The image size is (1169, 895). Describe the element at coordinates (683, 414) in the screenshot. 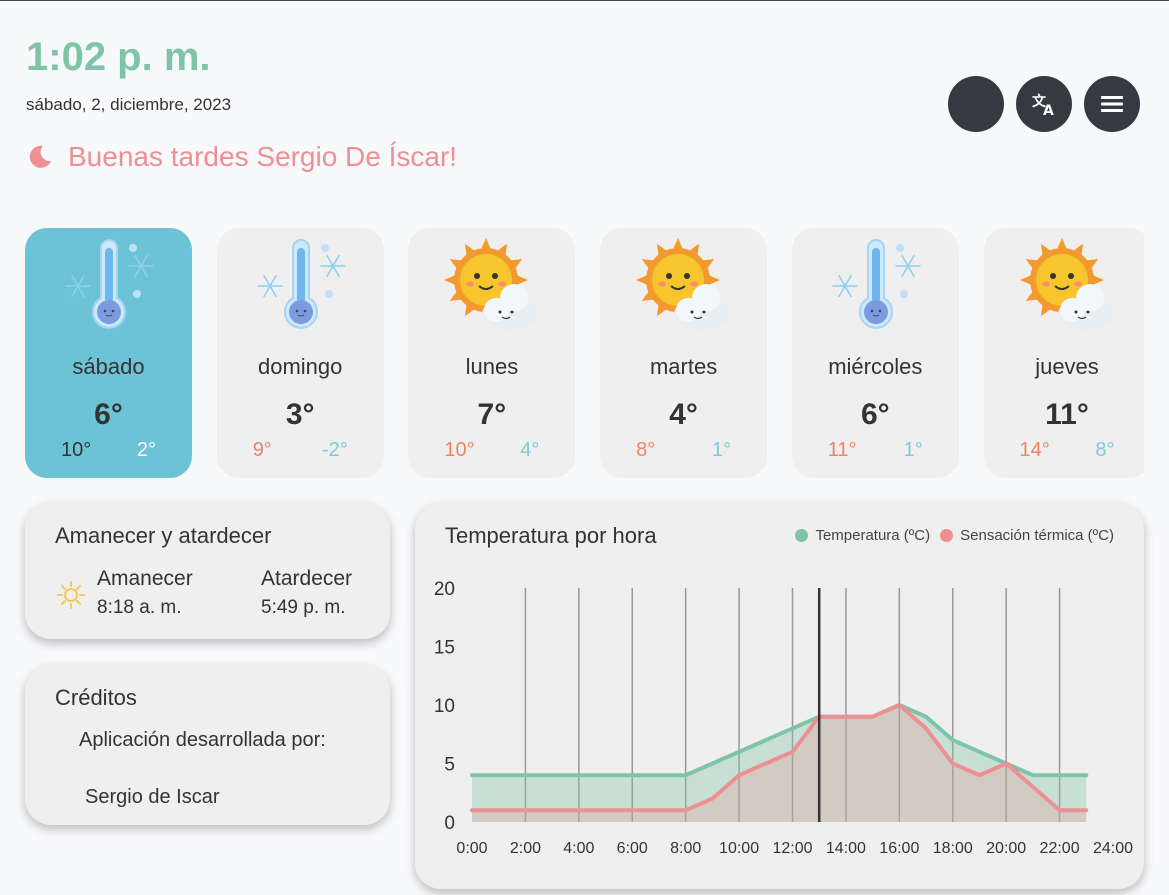

I see `day-temperature: 4°` at that location.